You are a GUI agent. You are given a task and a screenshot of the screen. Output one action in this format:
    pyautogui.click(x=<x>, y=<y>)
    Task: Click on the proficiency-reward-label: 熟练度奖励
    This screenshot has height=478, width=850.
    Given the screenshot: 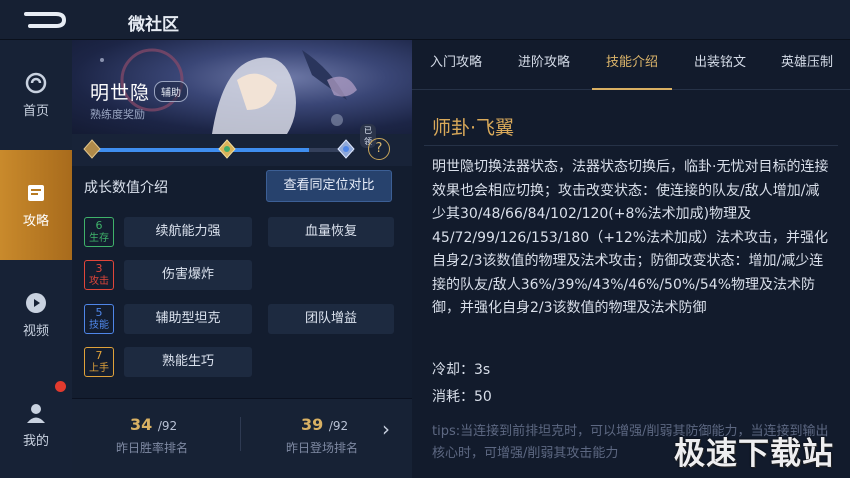 What is the action you would take?
    pyautogui.click(x=117, y=114)
    